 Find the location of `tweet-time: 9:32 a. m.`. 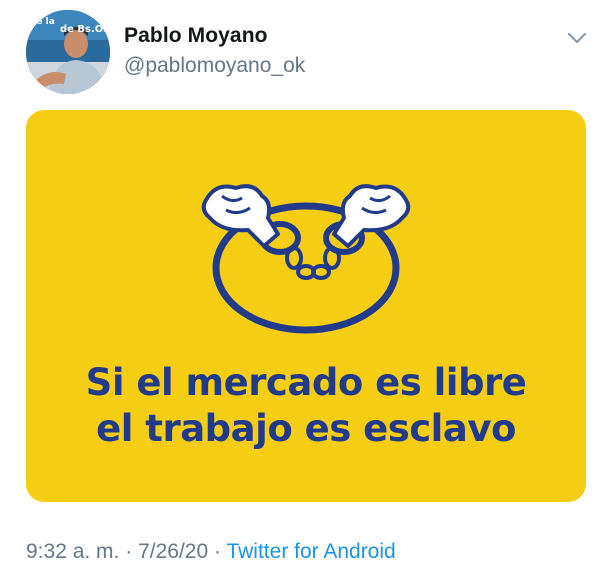

tweet-time: 9:32 a. m. is located at coordinates (72, 551).